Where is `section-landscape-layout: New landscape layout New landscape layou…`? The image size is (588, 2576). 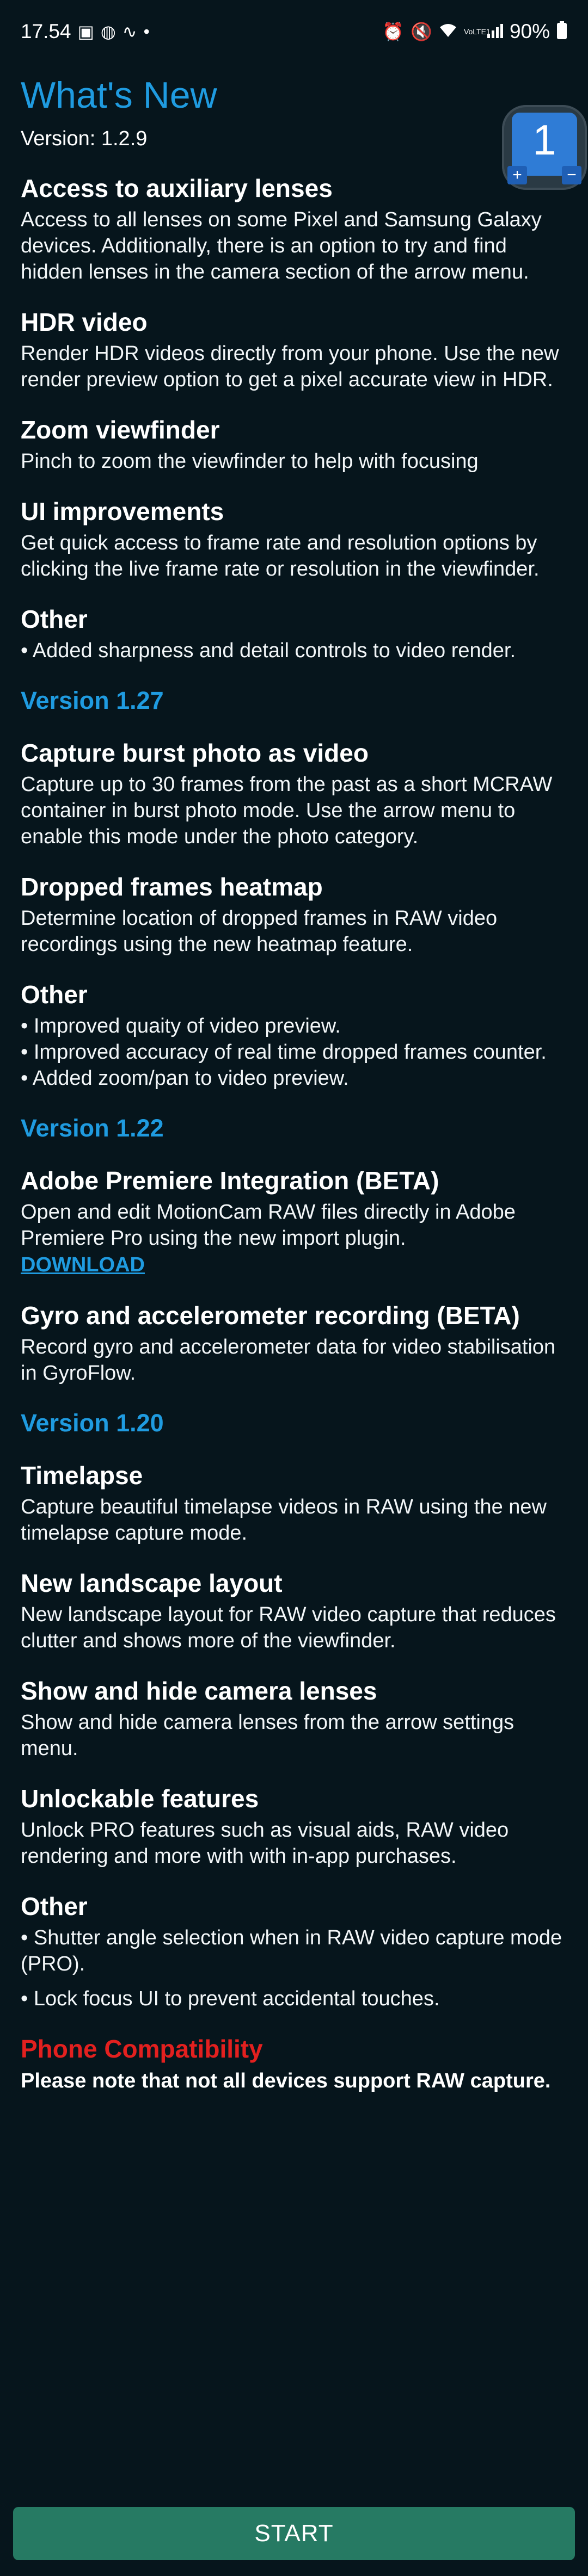
section-landscape-layout: New landscape layout New landscape layou… is located at coordinates (294, 1610).